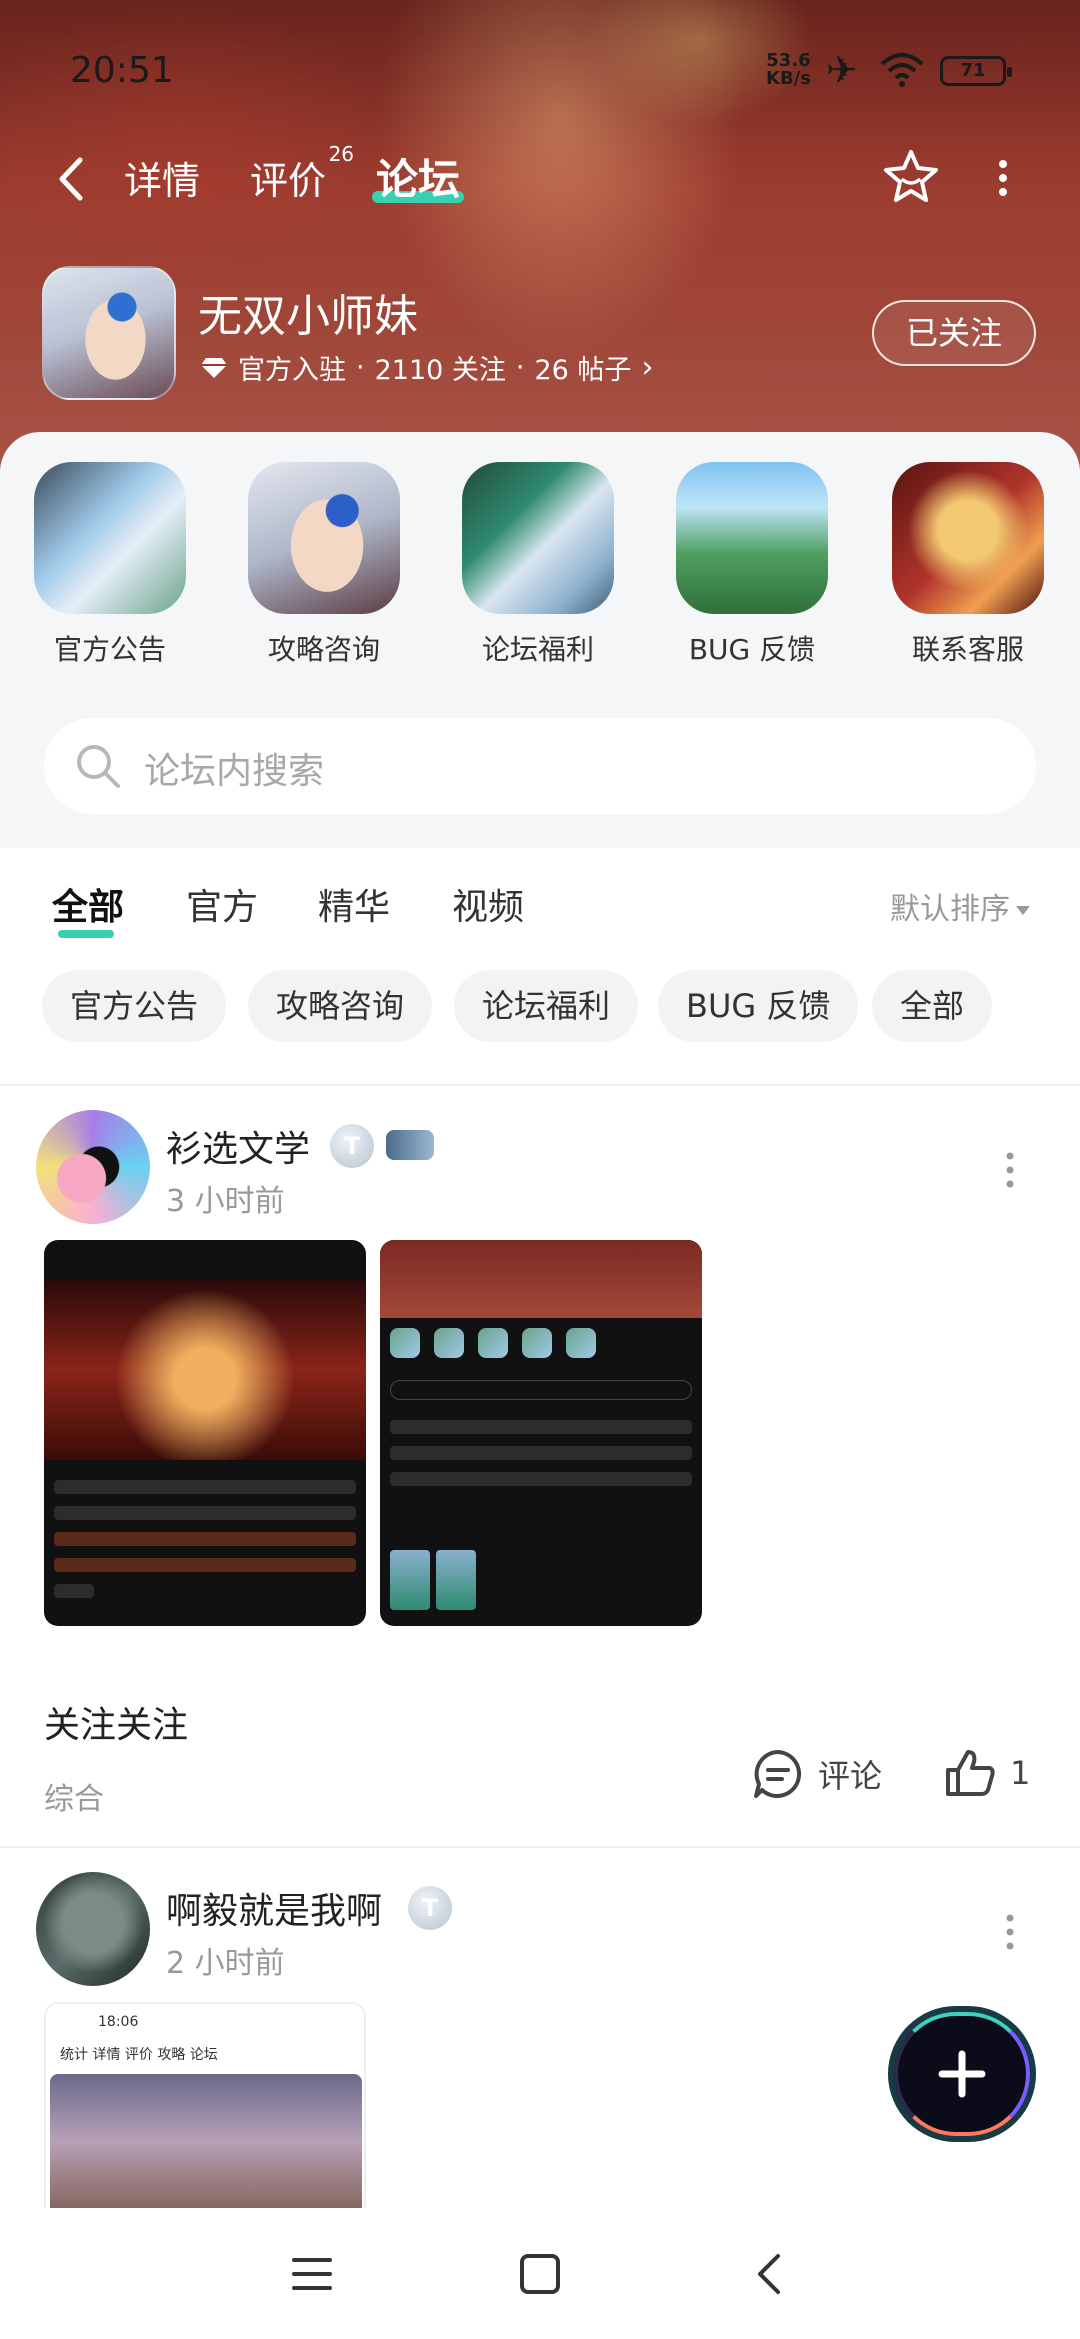 The width and height of the screenshot is (1080, 2339). Describe the element at coordinates (546, 1006) in the screenshot. I see `chip-welfare: 论坛福利` at that location.